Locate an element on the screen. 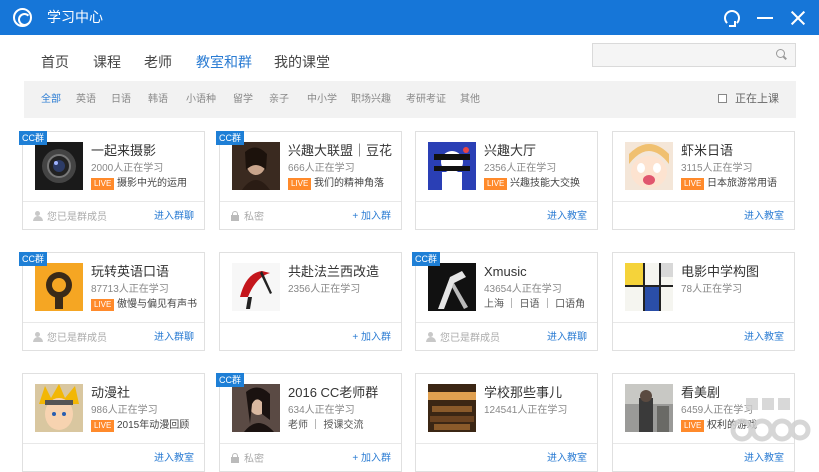  membership-status: 您已是群成员 is located at coordinates (463, 338).